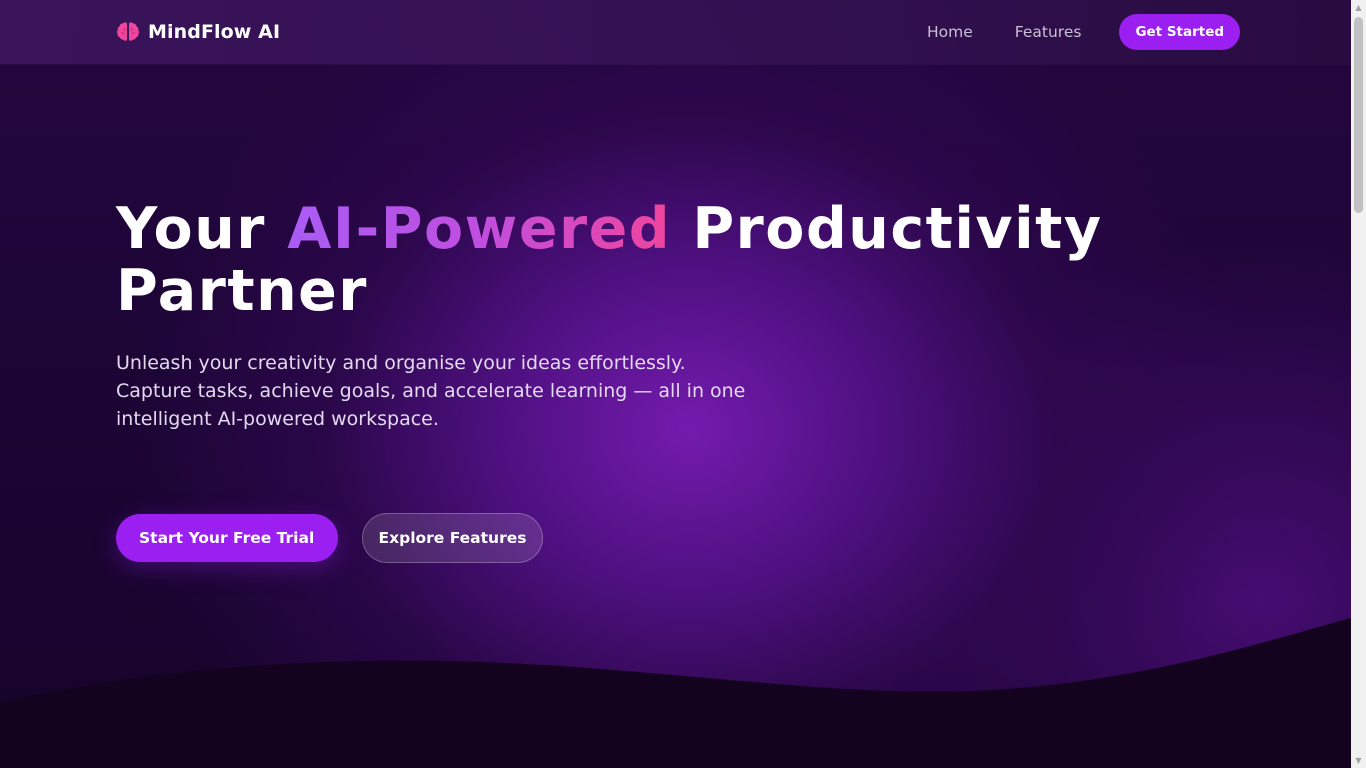 This screenshot has width=1366, height=768. Describe the element at coordinates (128, 31) in the screenshot. I see `brain-icon` at that location.